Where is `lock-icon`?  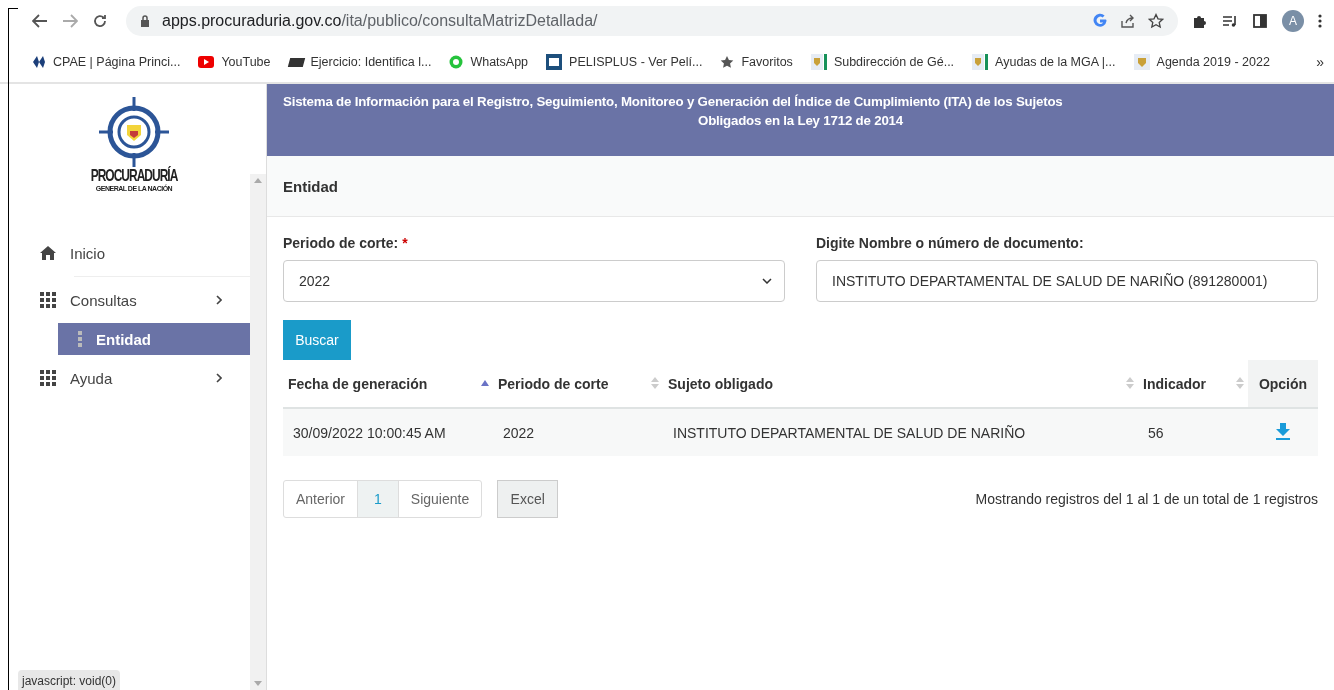 lock-icon is located at coordinates (145, 21).